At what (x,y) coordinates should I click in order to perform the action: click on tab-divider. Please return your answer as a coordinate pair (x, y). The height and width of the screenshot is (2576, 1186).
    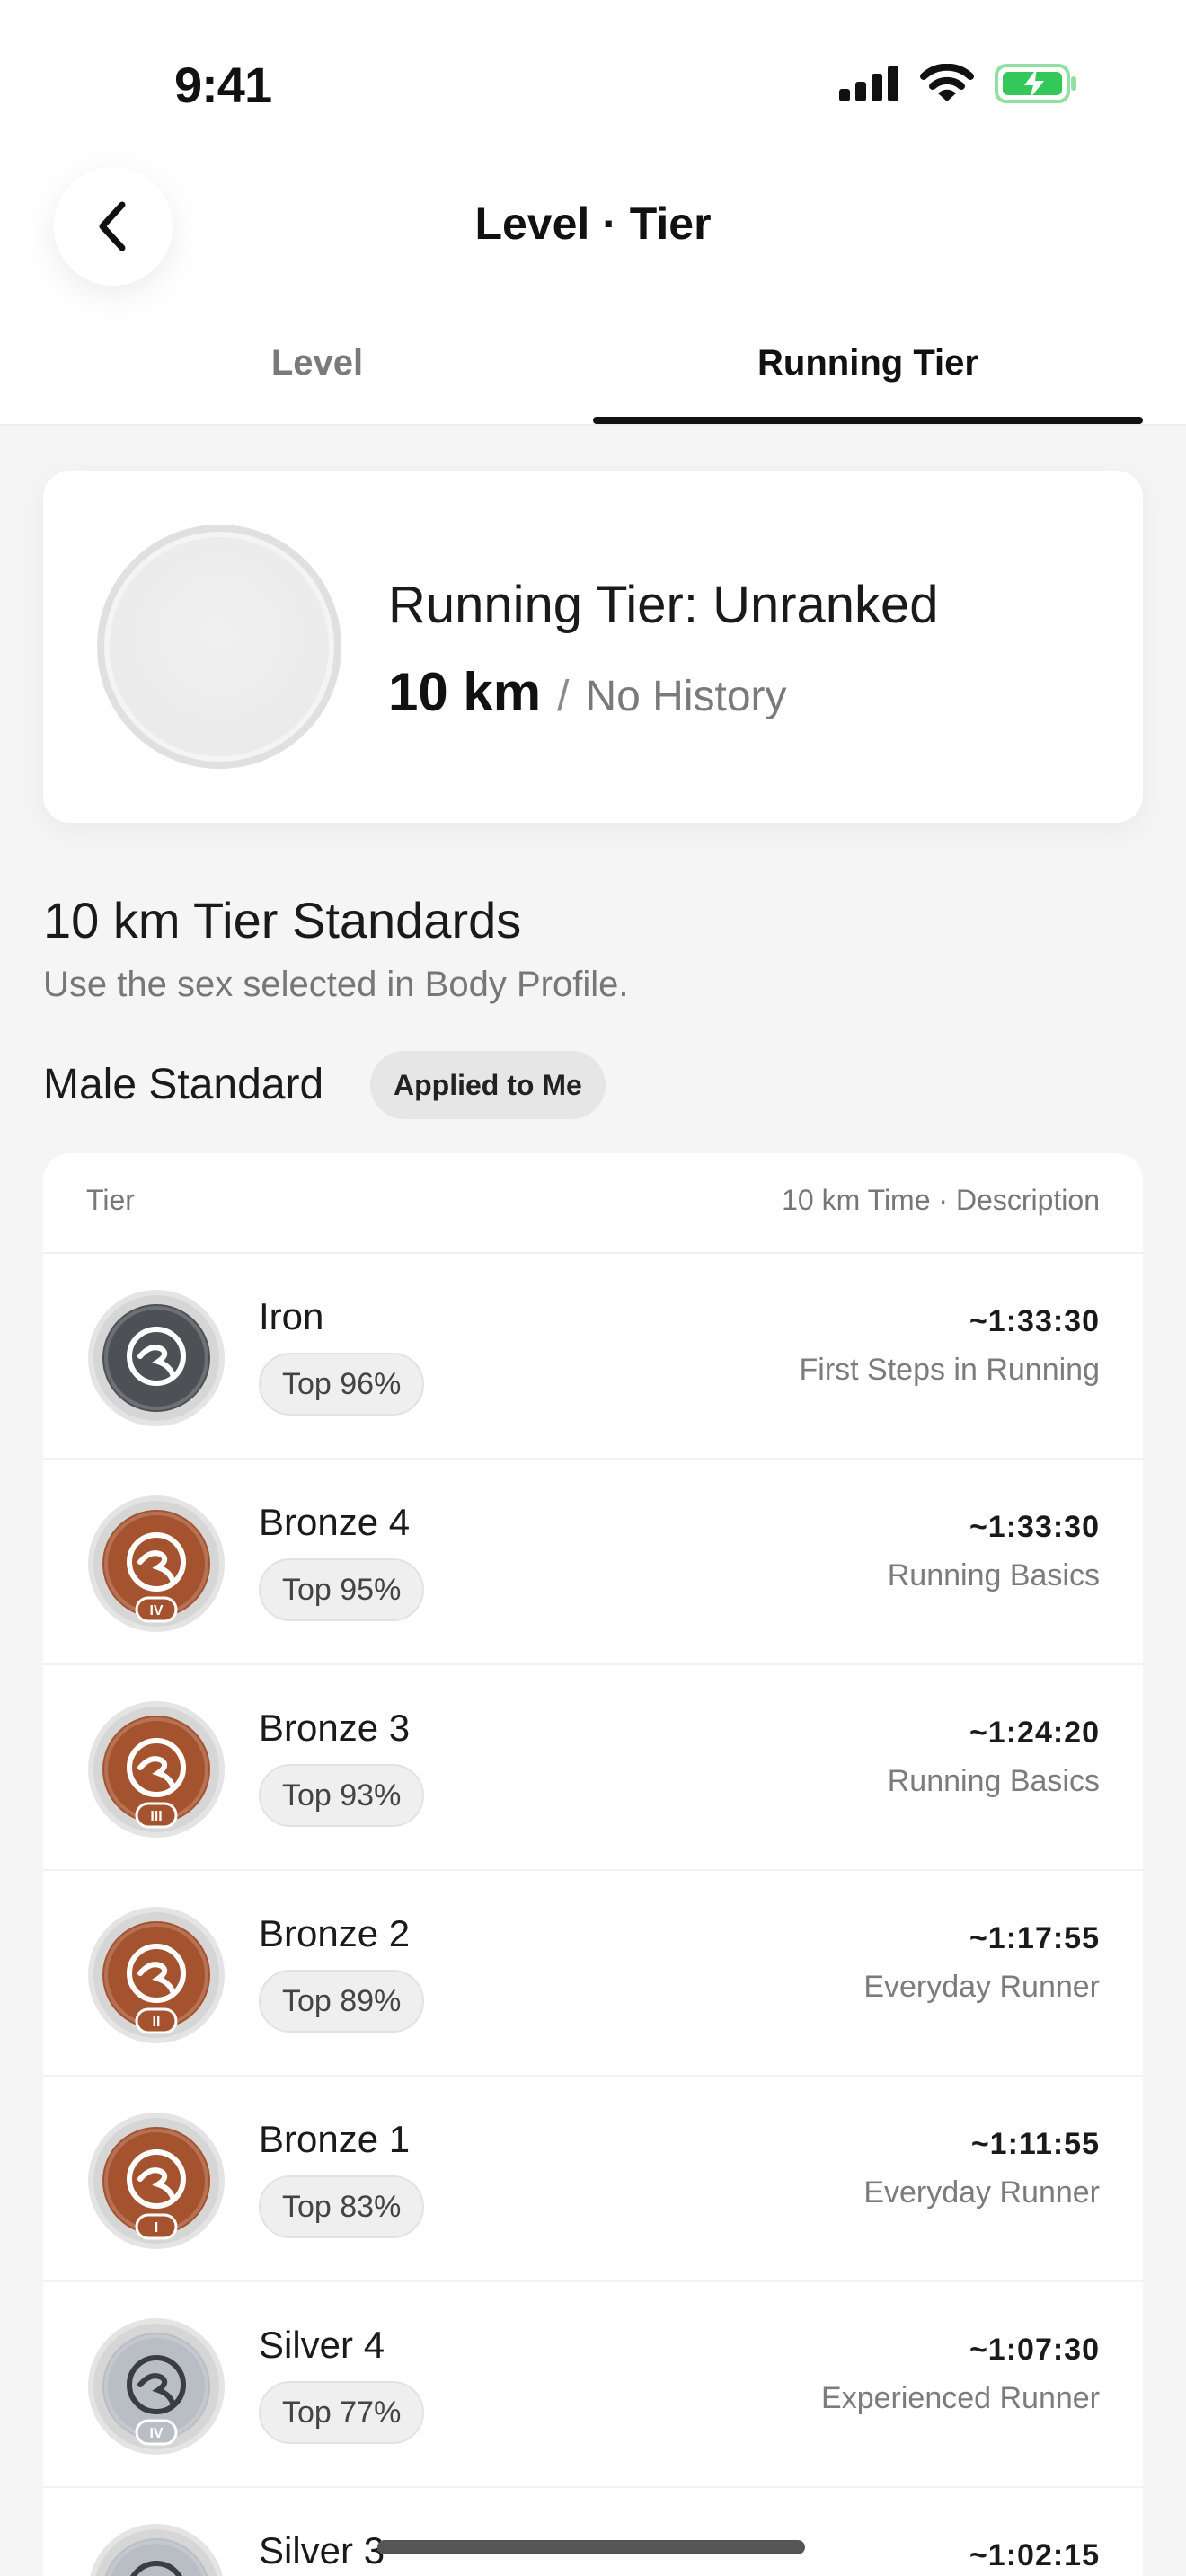
    Looking at the image, I should click on (593, 425).